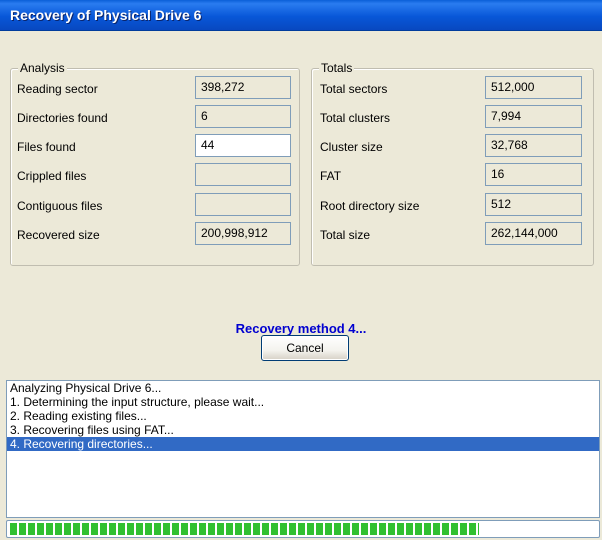  Describe the element at coordinates (533, 174) in the screenshot. I see `fat-field: 16` at that location.